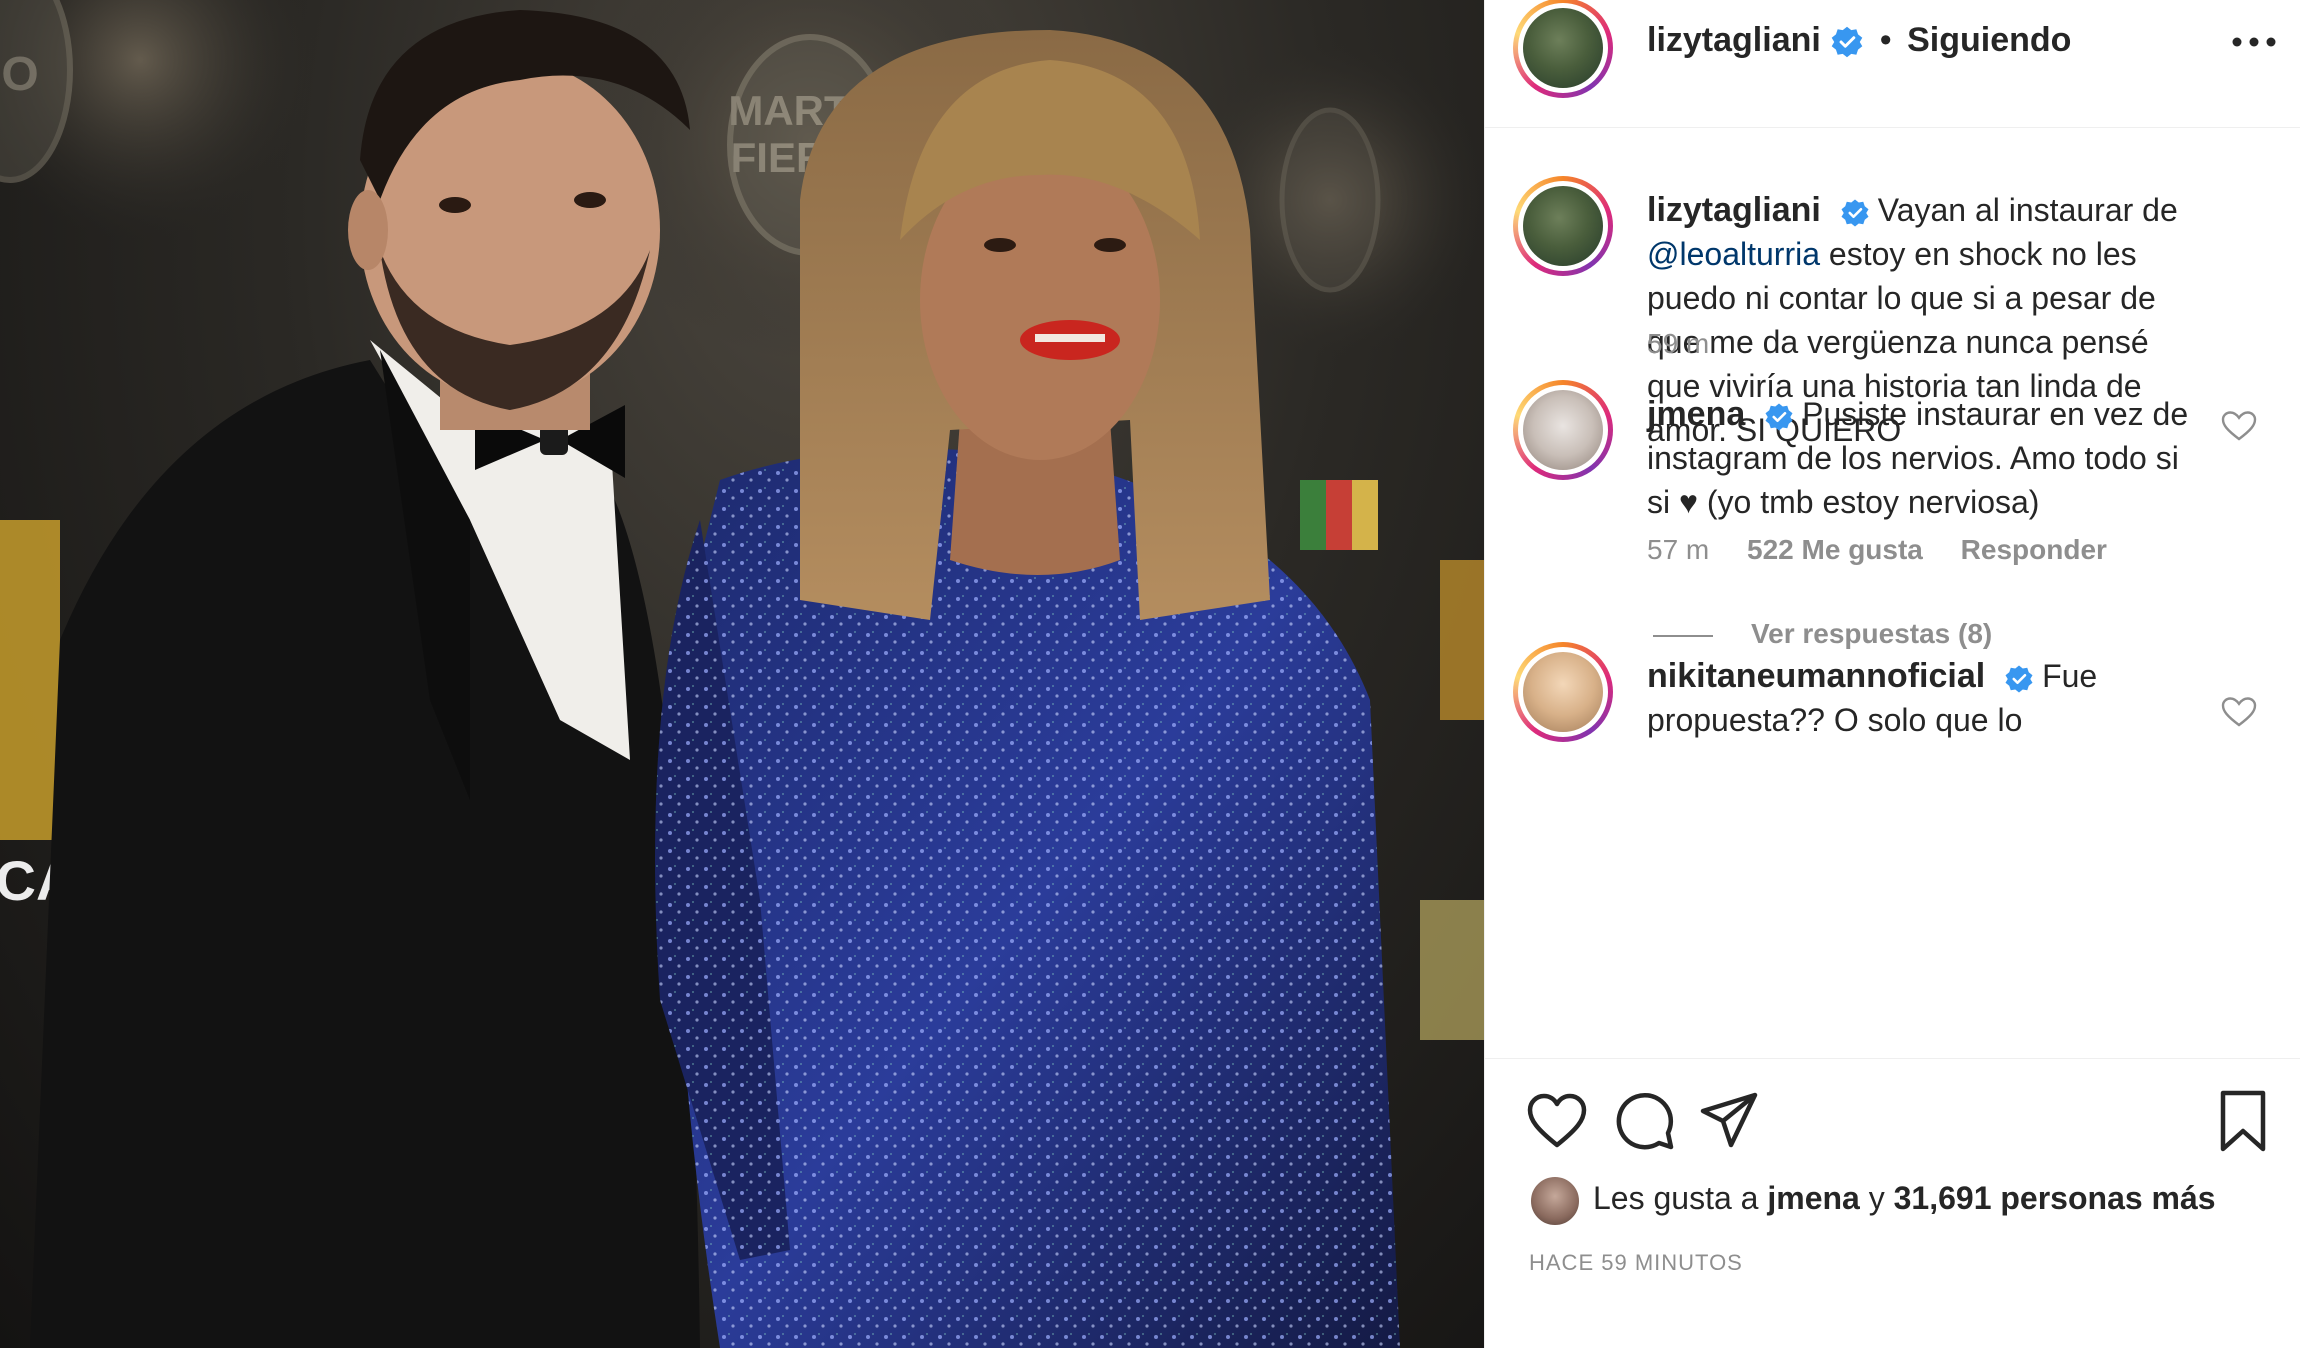  I want to click on comment-bubble-icon, so click(1645, 1121).